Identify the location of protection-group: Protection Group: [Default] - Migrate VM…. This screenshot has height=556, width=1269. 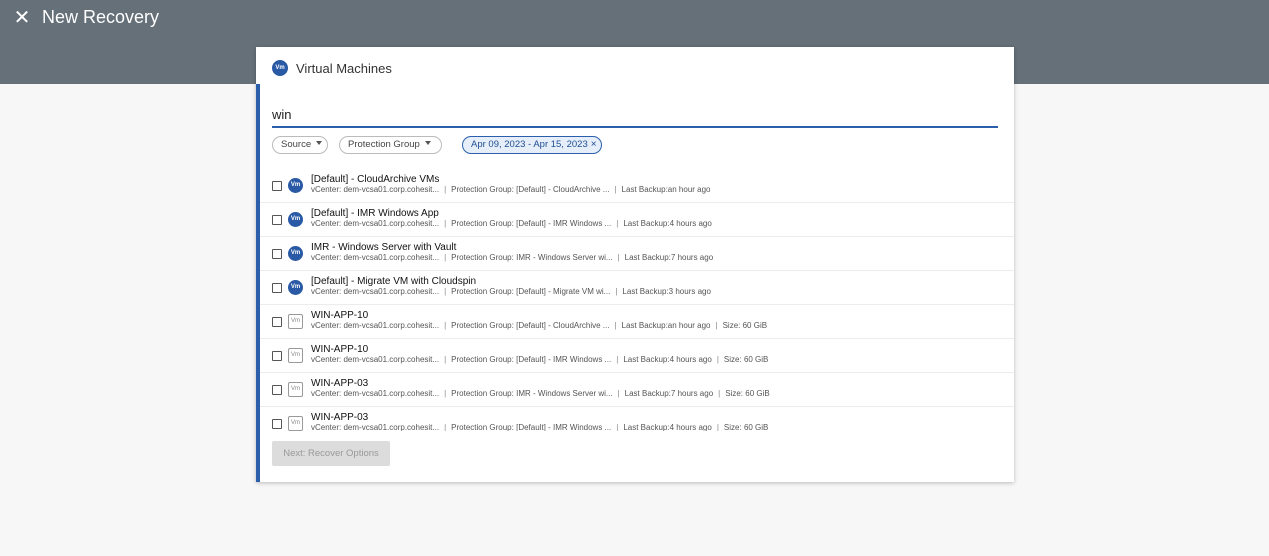
(530, 291).